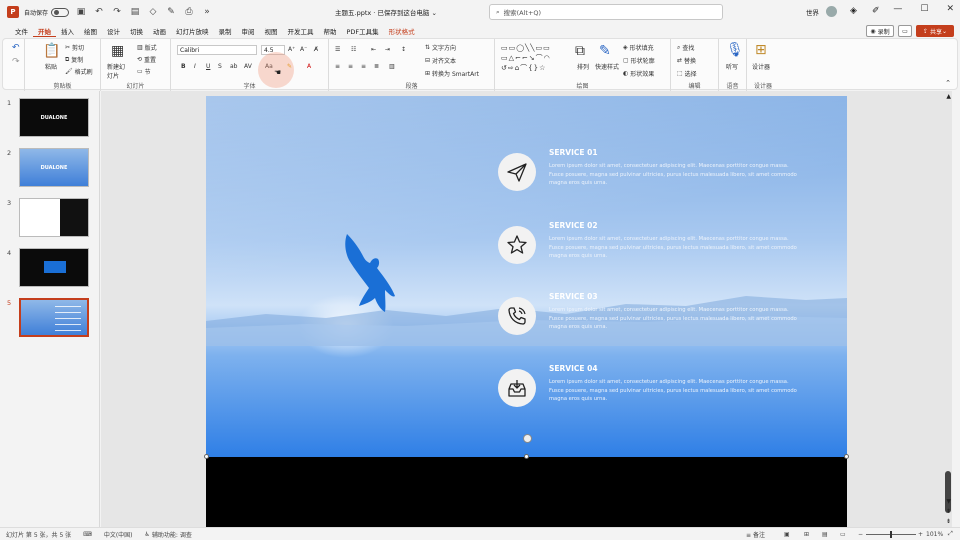 The height and width of the screenshot is (540, 960). What do you see at coordinates (950, 534) in the screenshot?
I see `fit-slide-icon: ⤢` at bounding box center [950, 534].